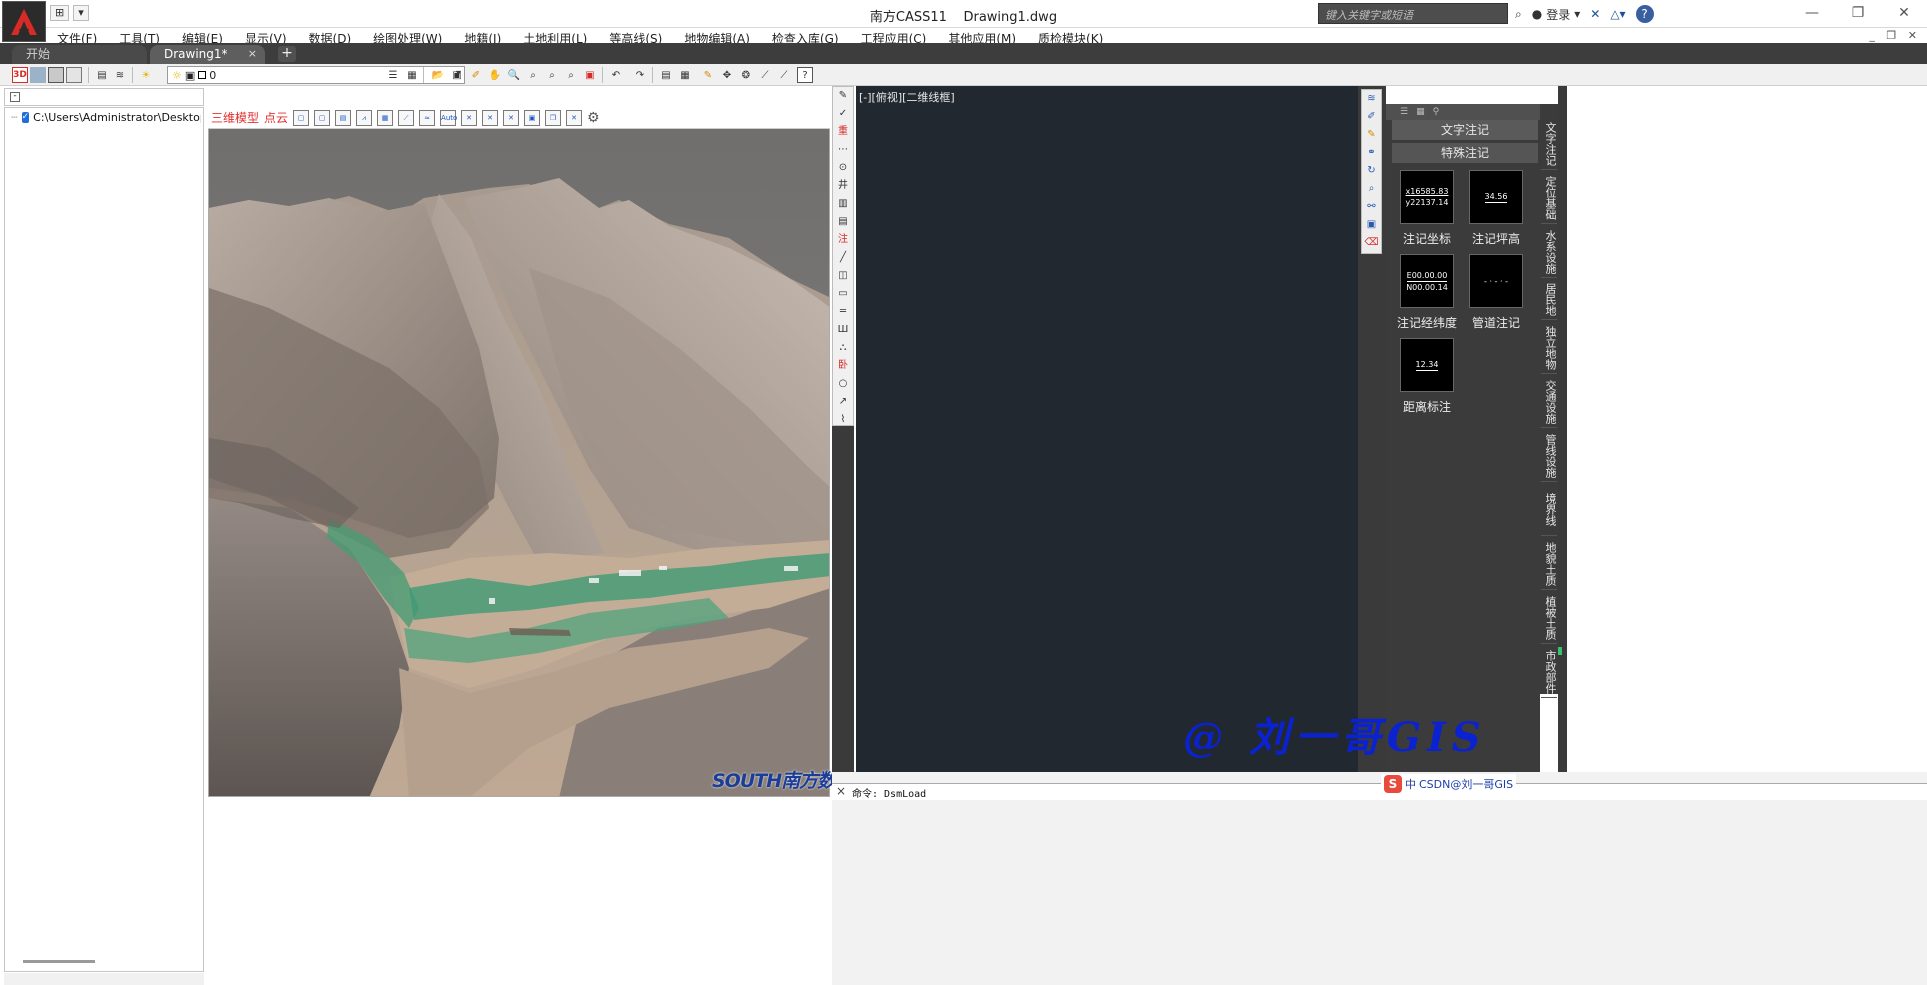 The image size is (1927, 985). What do you see at coordinates (784, 75) in the screenshot?
I see `extend-icon: ⟋` at bounding box center [784, 75].